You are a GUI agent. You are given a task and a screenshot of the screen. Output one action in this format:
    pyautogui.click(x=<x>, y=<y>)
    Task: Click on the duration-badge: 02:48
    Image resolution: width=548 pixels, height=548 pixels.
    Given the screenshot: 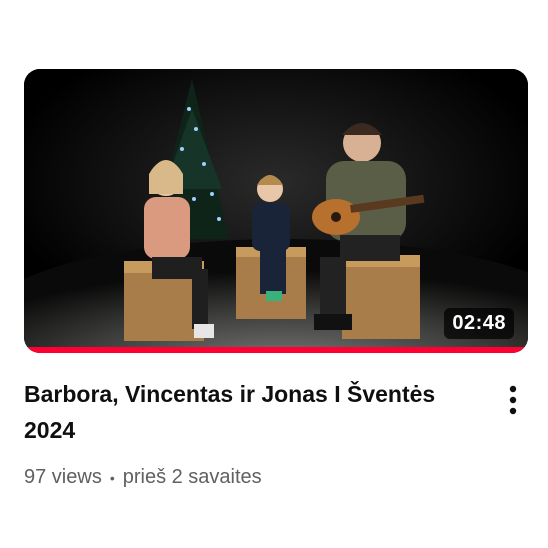 What is the action you would take?
    pyautogui.click(x=479, y=323)
    